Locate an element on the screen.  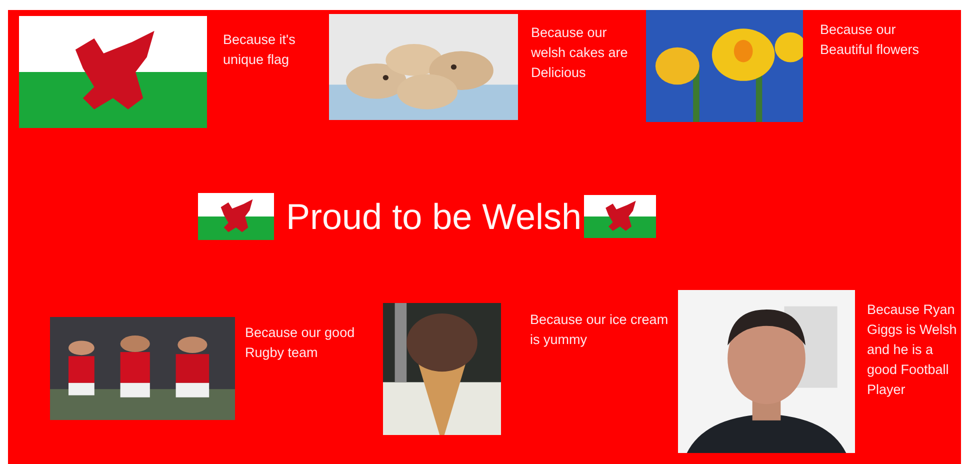
caption: Because our good Rugby team is located at coordinates (300, 343).